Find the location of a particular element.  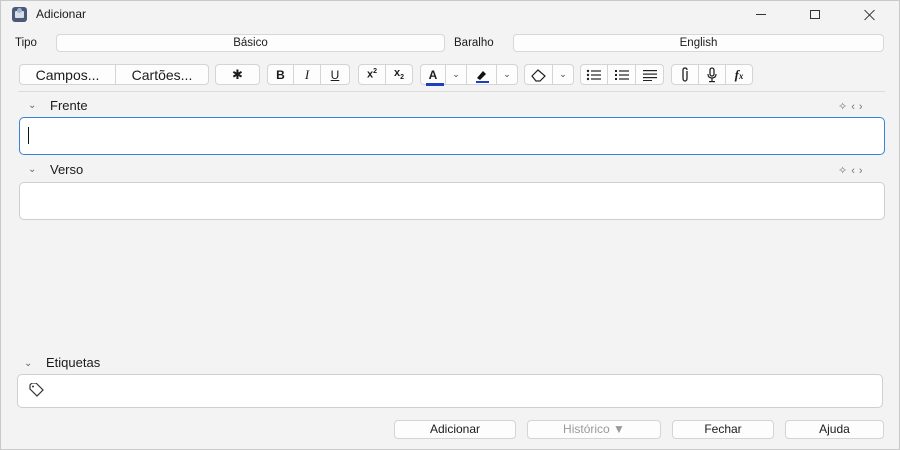

tags-label: Etiquetas is located at coordinates (73, 362).